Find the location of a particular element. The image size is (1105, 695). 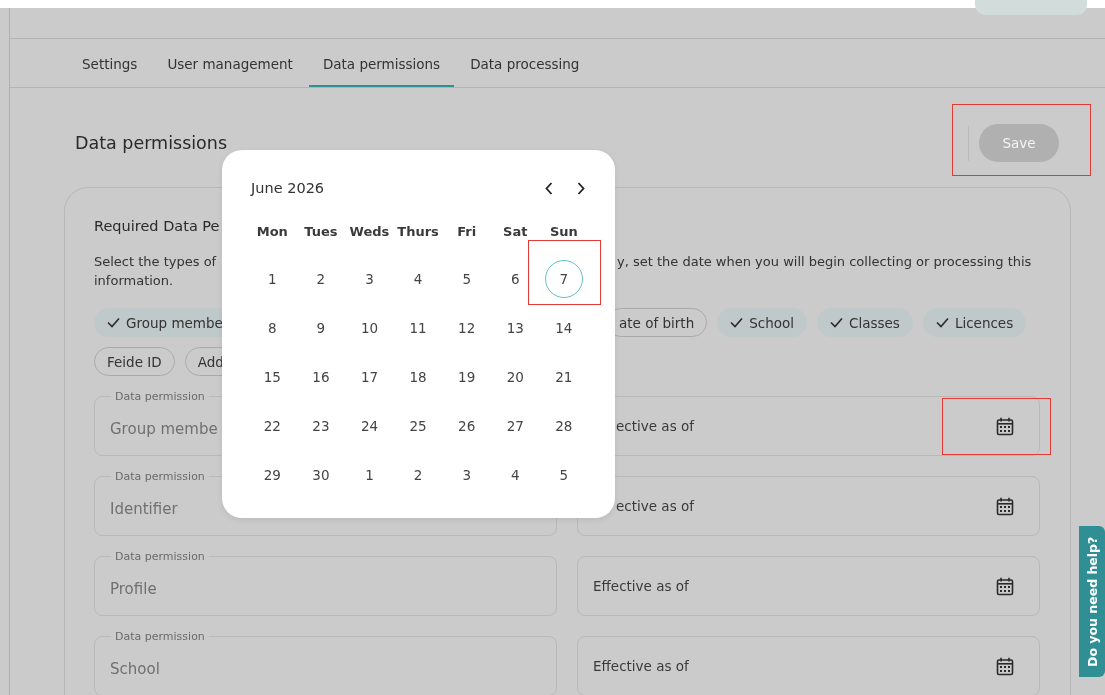

calendar-day: 11 is located at coordinates (418, 328).